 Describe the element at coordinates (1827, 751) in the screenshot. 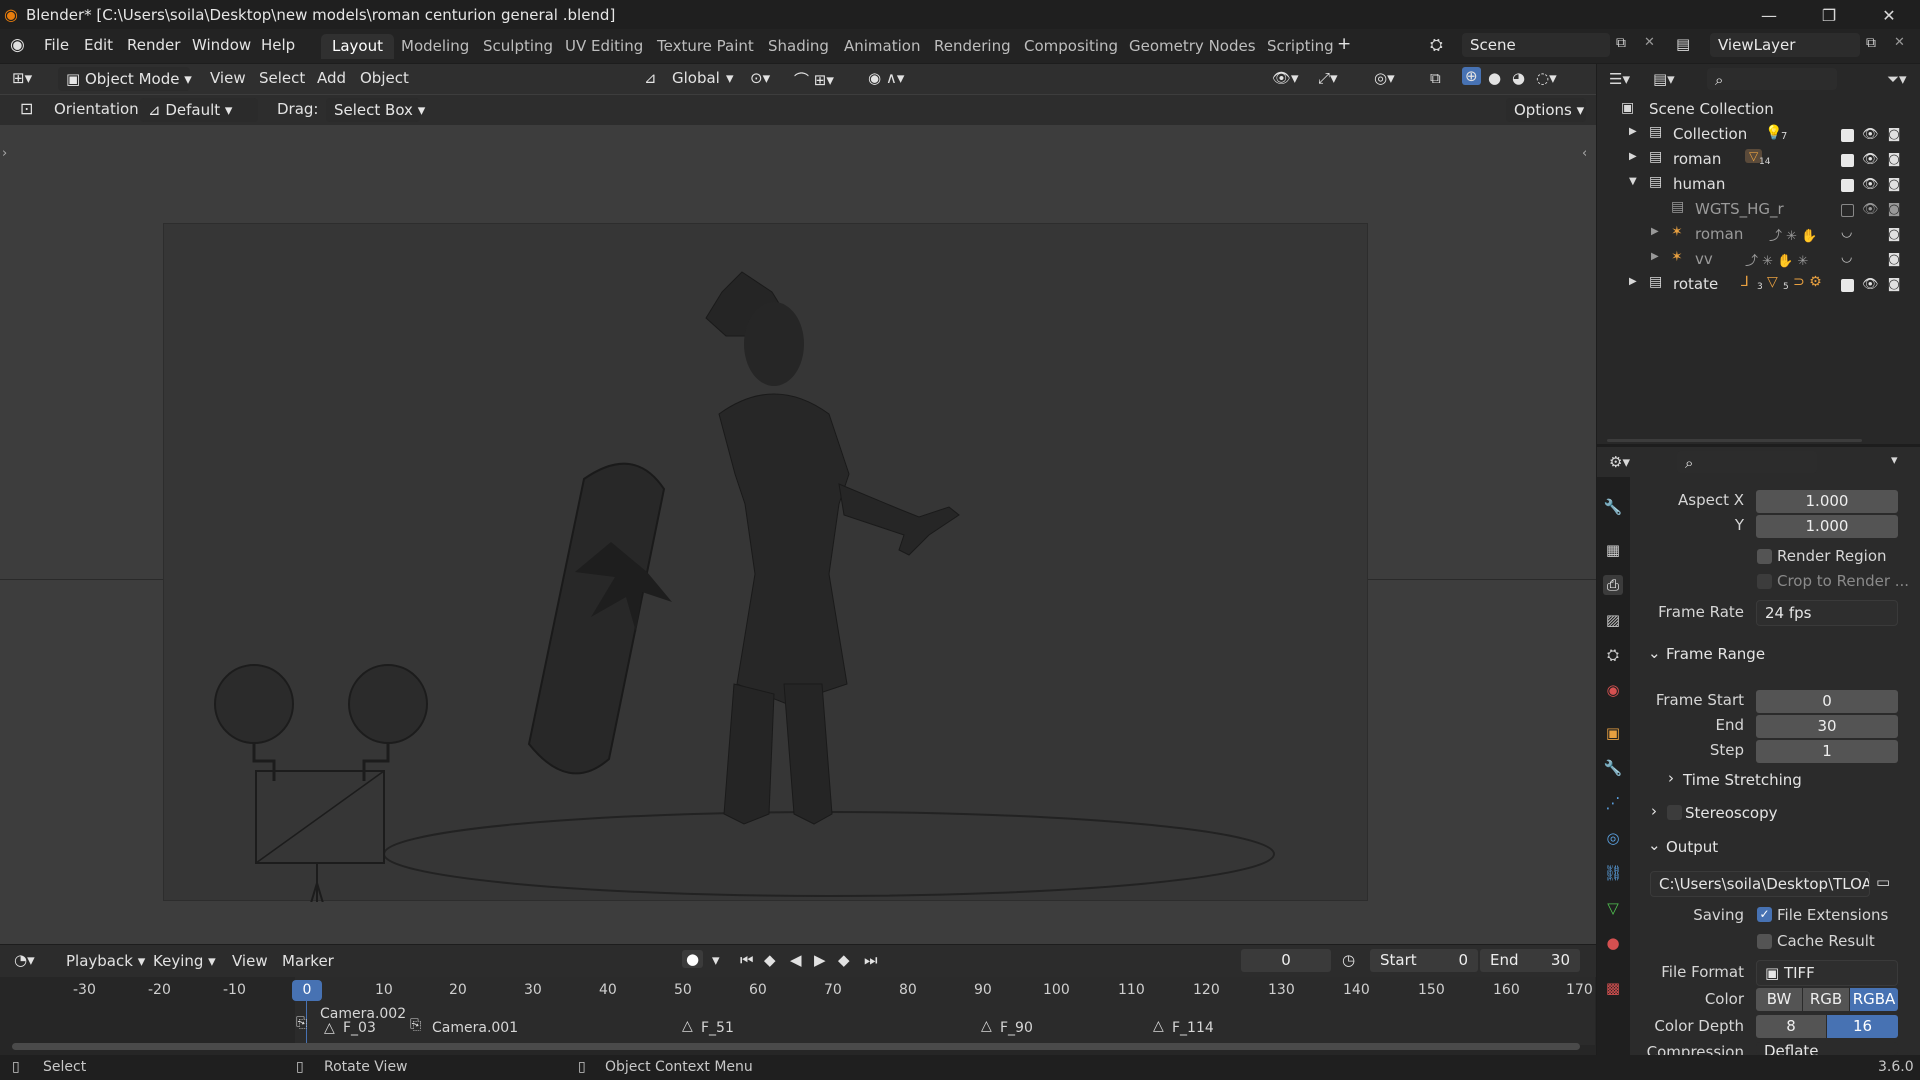

I see `frame-step-field: 1` at that location.